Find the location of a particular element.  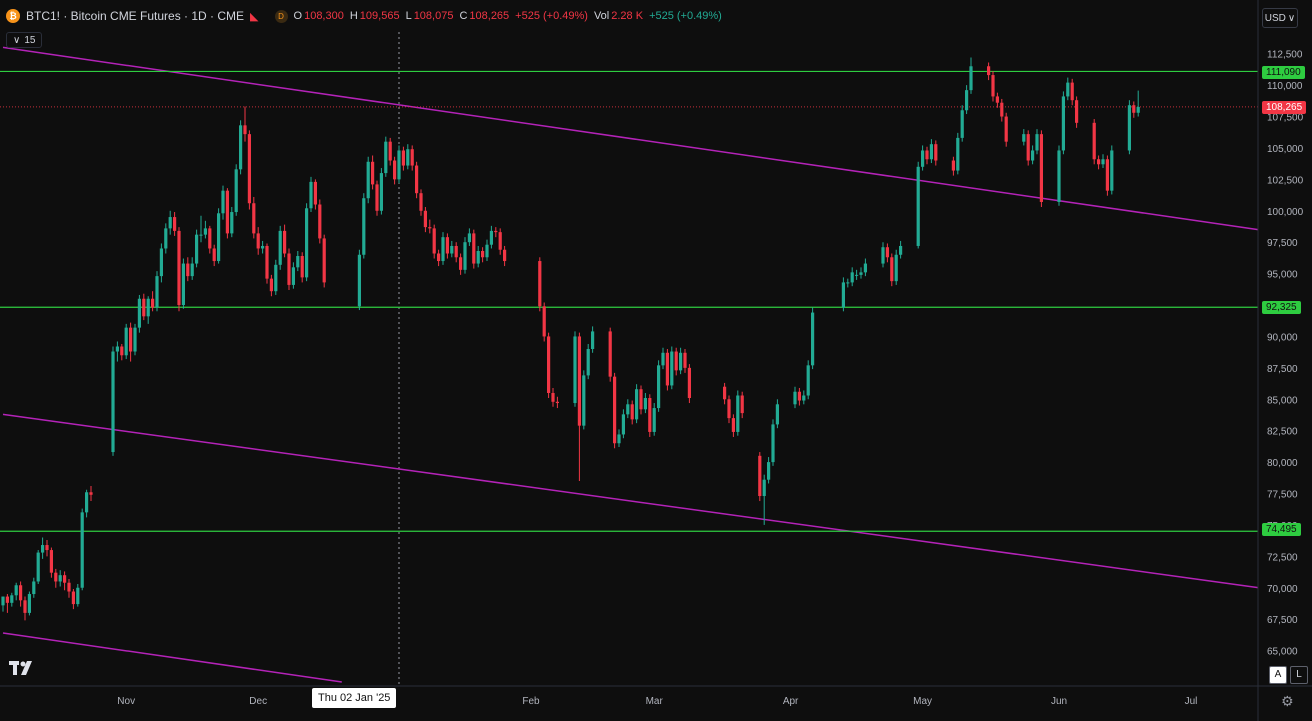

tradingview-logo-icon is located at coordinates (24, 669).